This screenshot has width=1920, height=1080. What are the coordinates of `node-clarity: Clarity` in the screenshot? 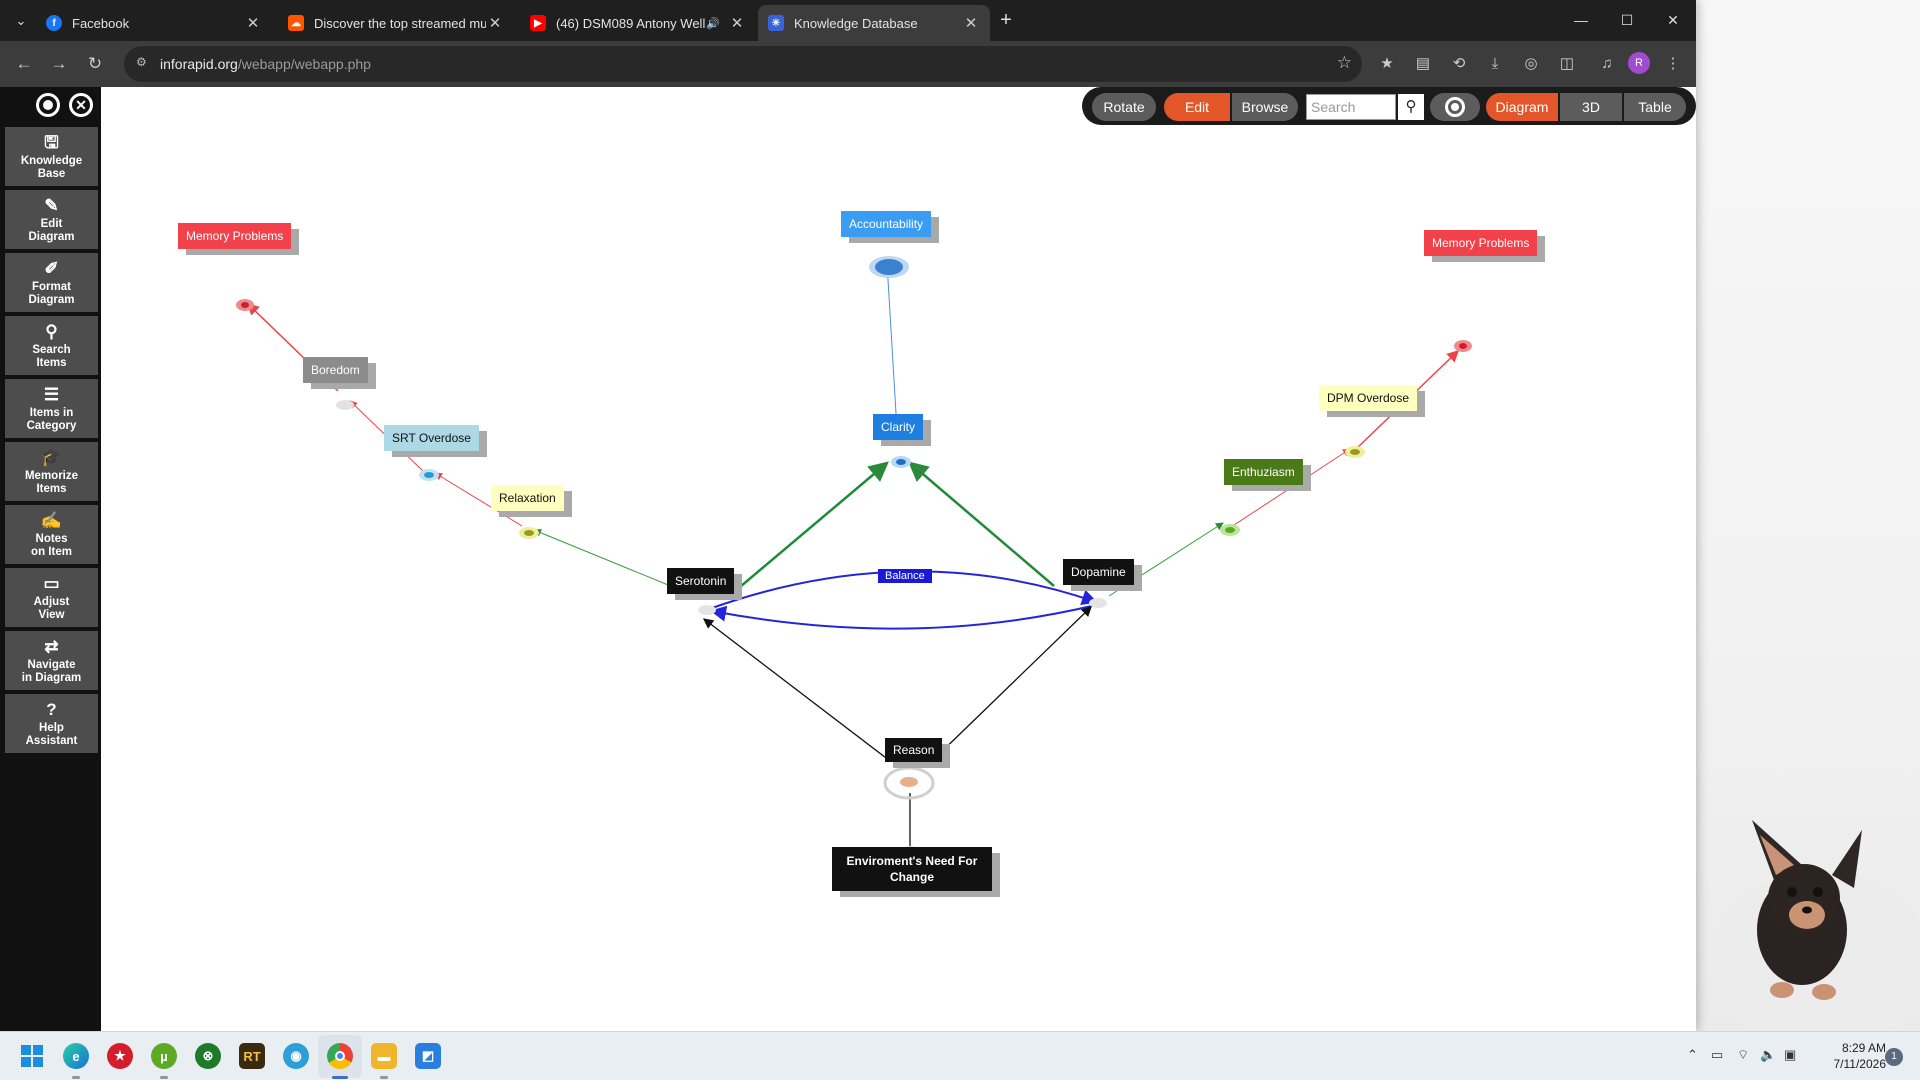 It's located at (898, 427).